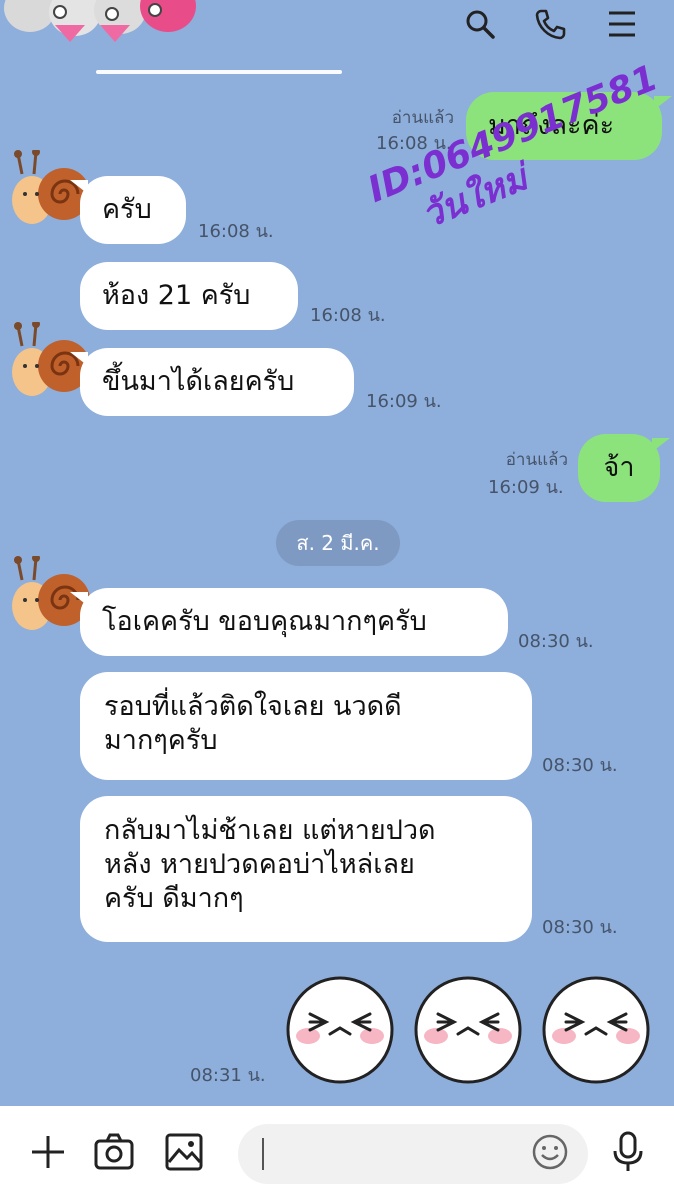 Image resolution: width=674 pixels, height=1200 pixels. I want to click on message-text: โอเคครับ ขอบคุณมากๆครับ, so click(264, 621).